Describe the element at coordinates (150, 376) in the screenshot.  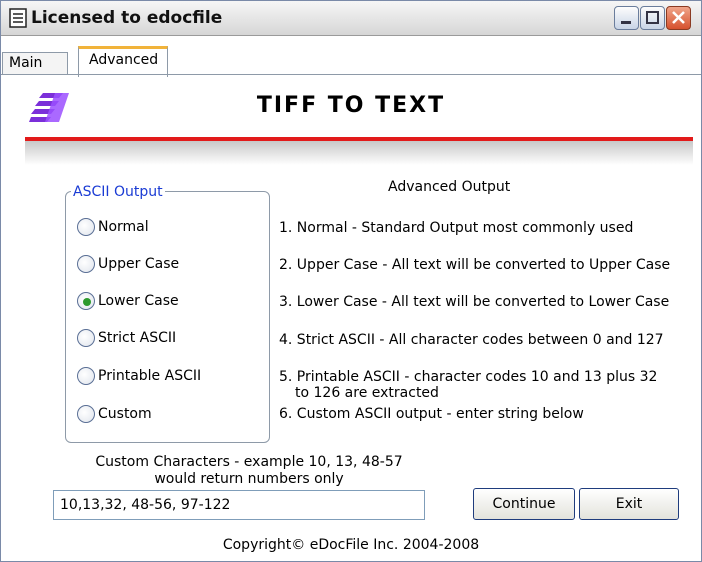
I see `radio-label: Printable ASCII` at that location.